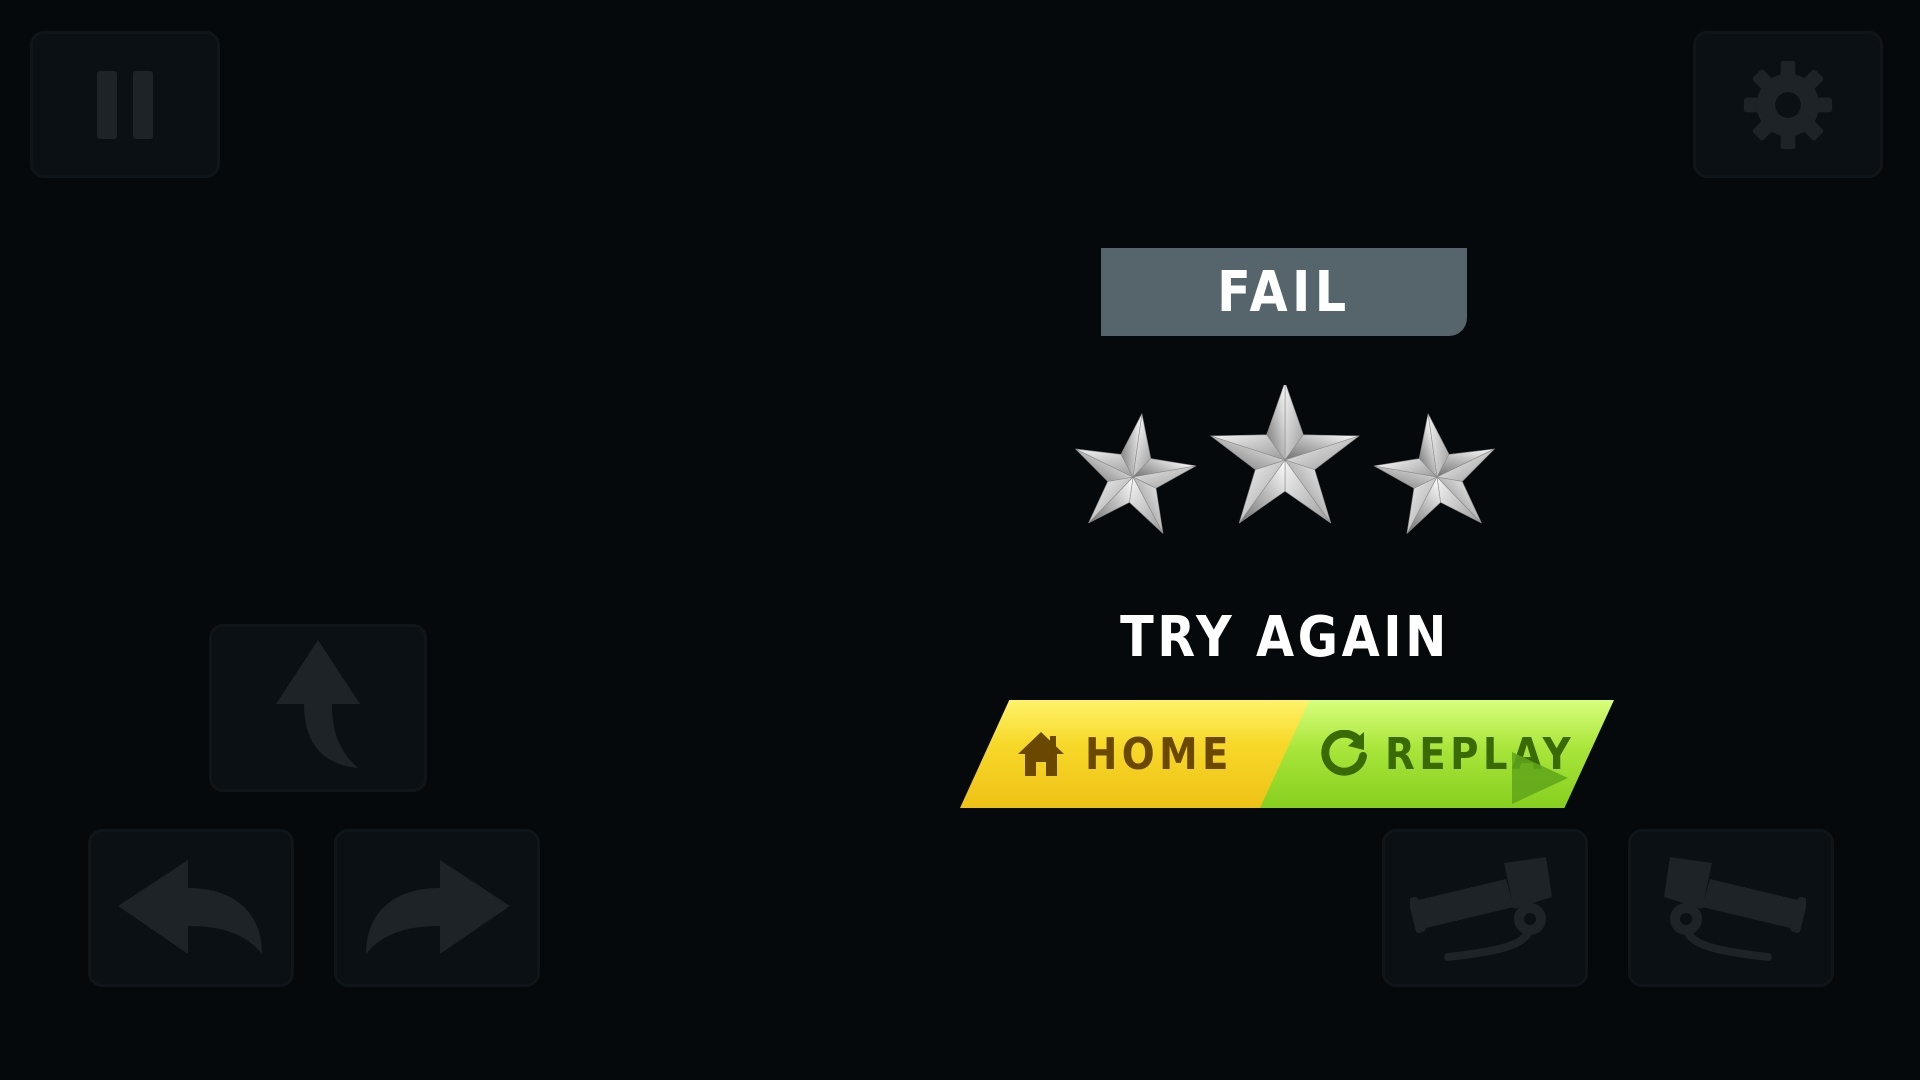 This screenshot has width=1920, height=1080. I want to click on result-message: TRY AGAIN, so click(1285, 637).